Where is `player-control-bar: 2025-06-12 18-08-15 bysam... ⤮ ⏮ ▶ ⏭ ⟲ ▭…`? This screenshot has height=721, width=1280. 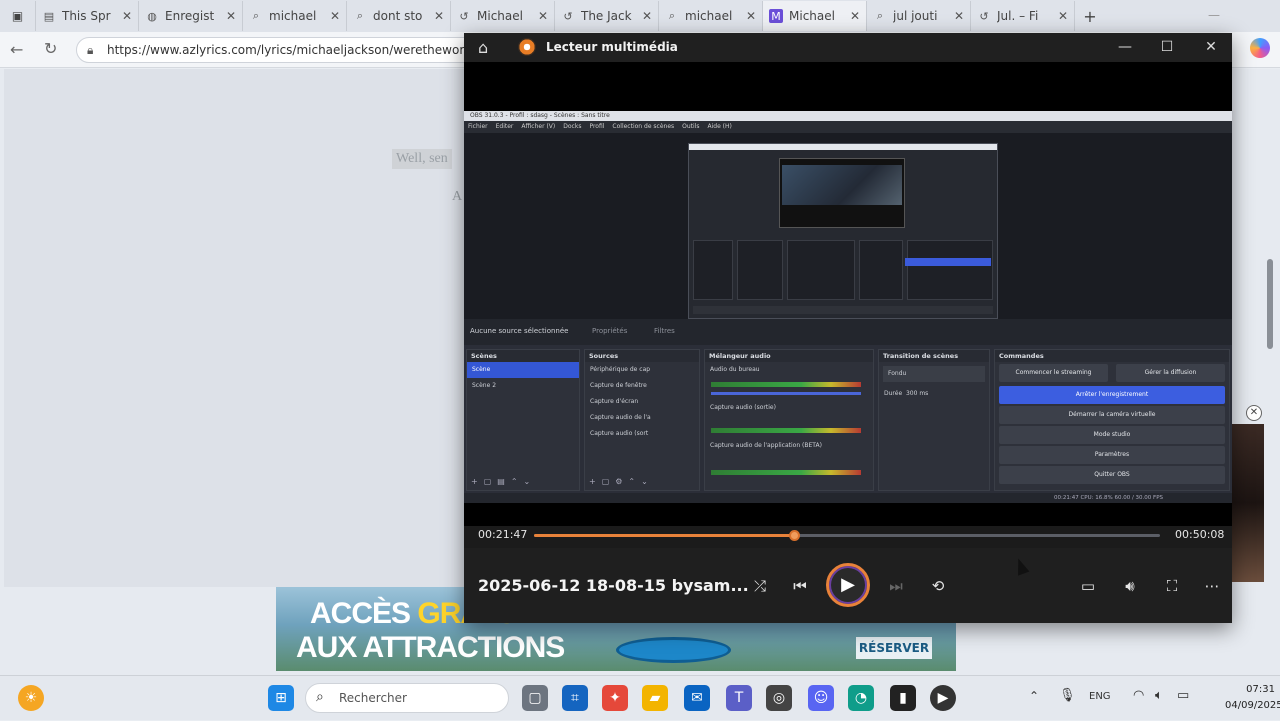
player-control-bar: 2025-06-12 18-08-15 bysam... ⤮ ⏮ ▶ ⏭ ⟲ ▭… is located at coordinates (848, 585).